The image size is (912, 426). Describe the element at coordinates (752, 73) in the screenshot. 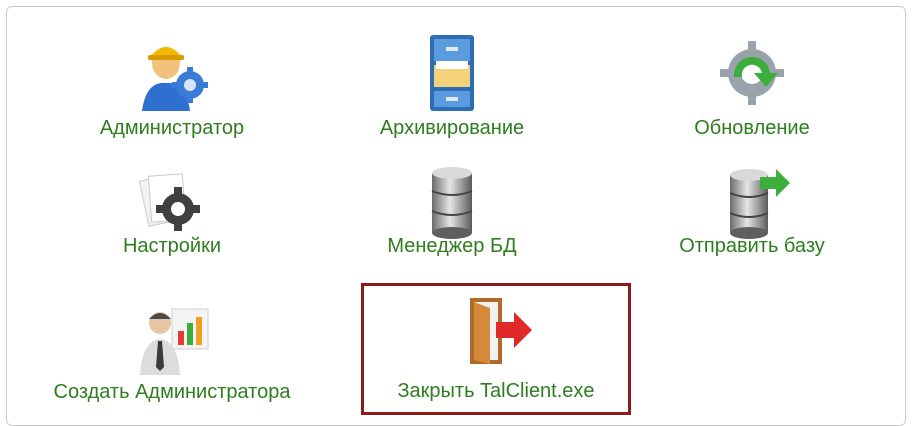

I see `update-gear-arrow-icon` at that location.